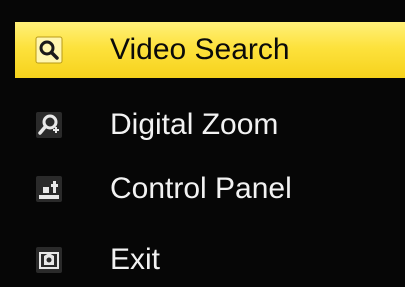 The image size is (417, 287). What do you see at coordinates (49, 260) in the screenshot?
I see `exit-icon` at bounding box center [49, 260].